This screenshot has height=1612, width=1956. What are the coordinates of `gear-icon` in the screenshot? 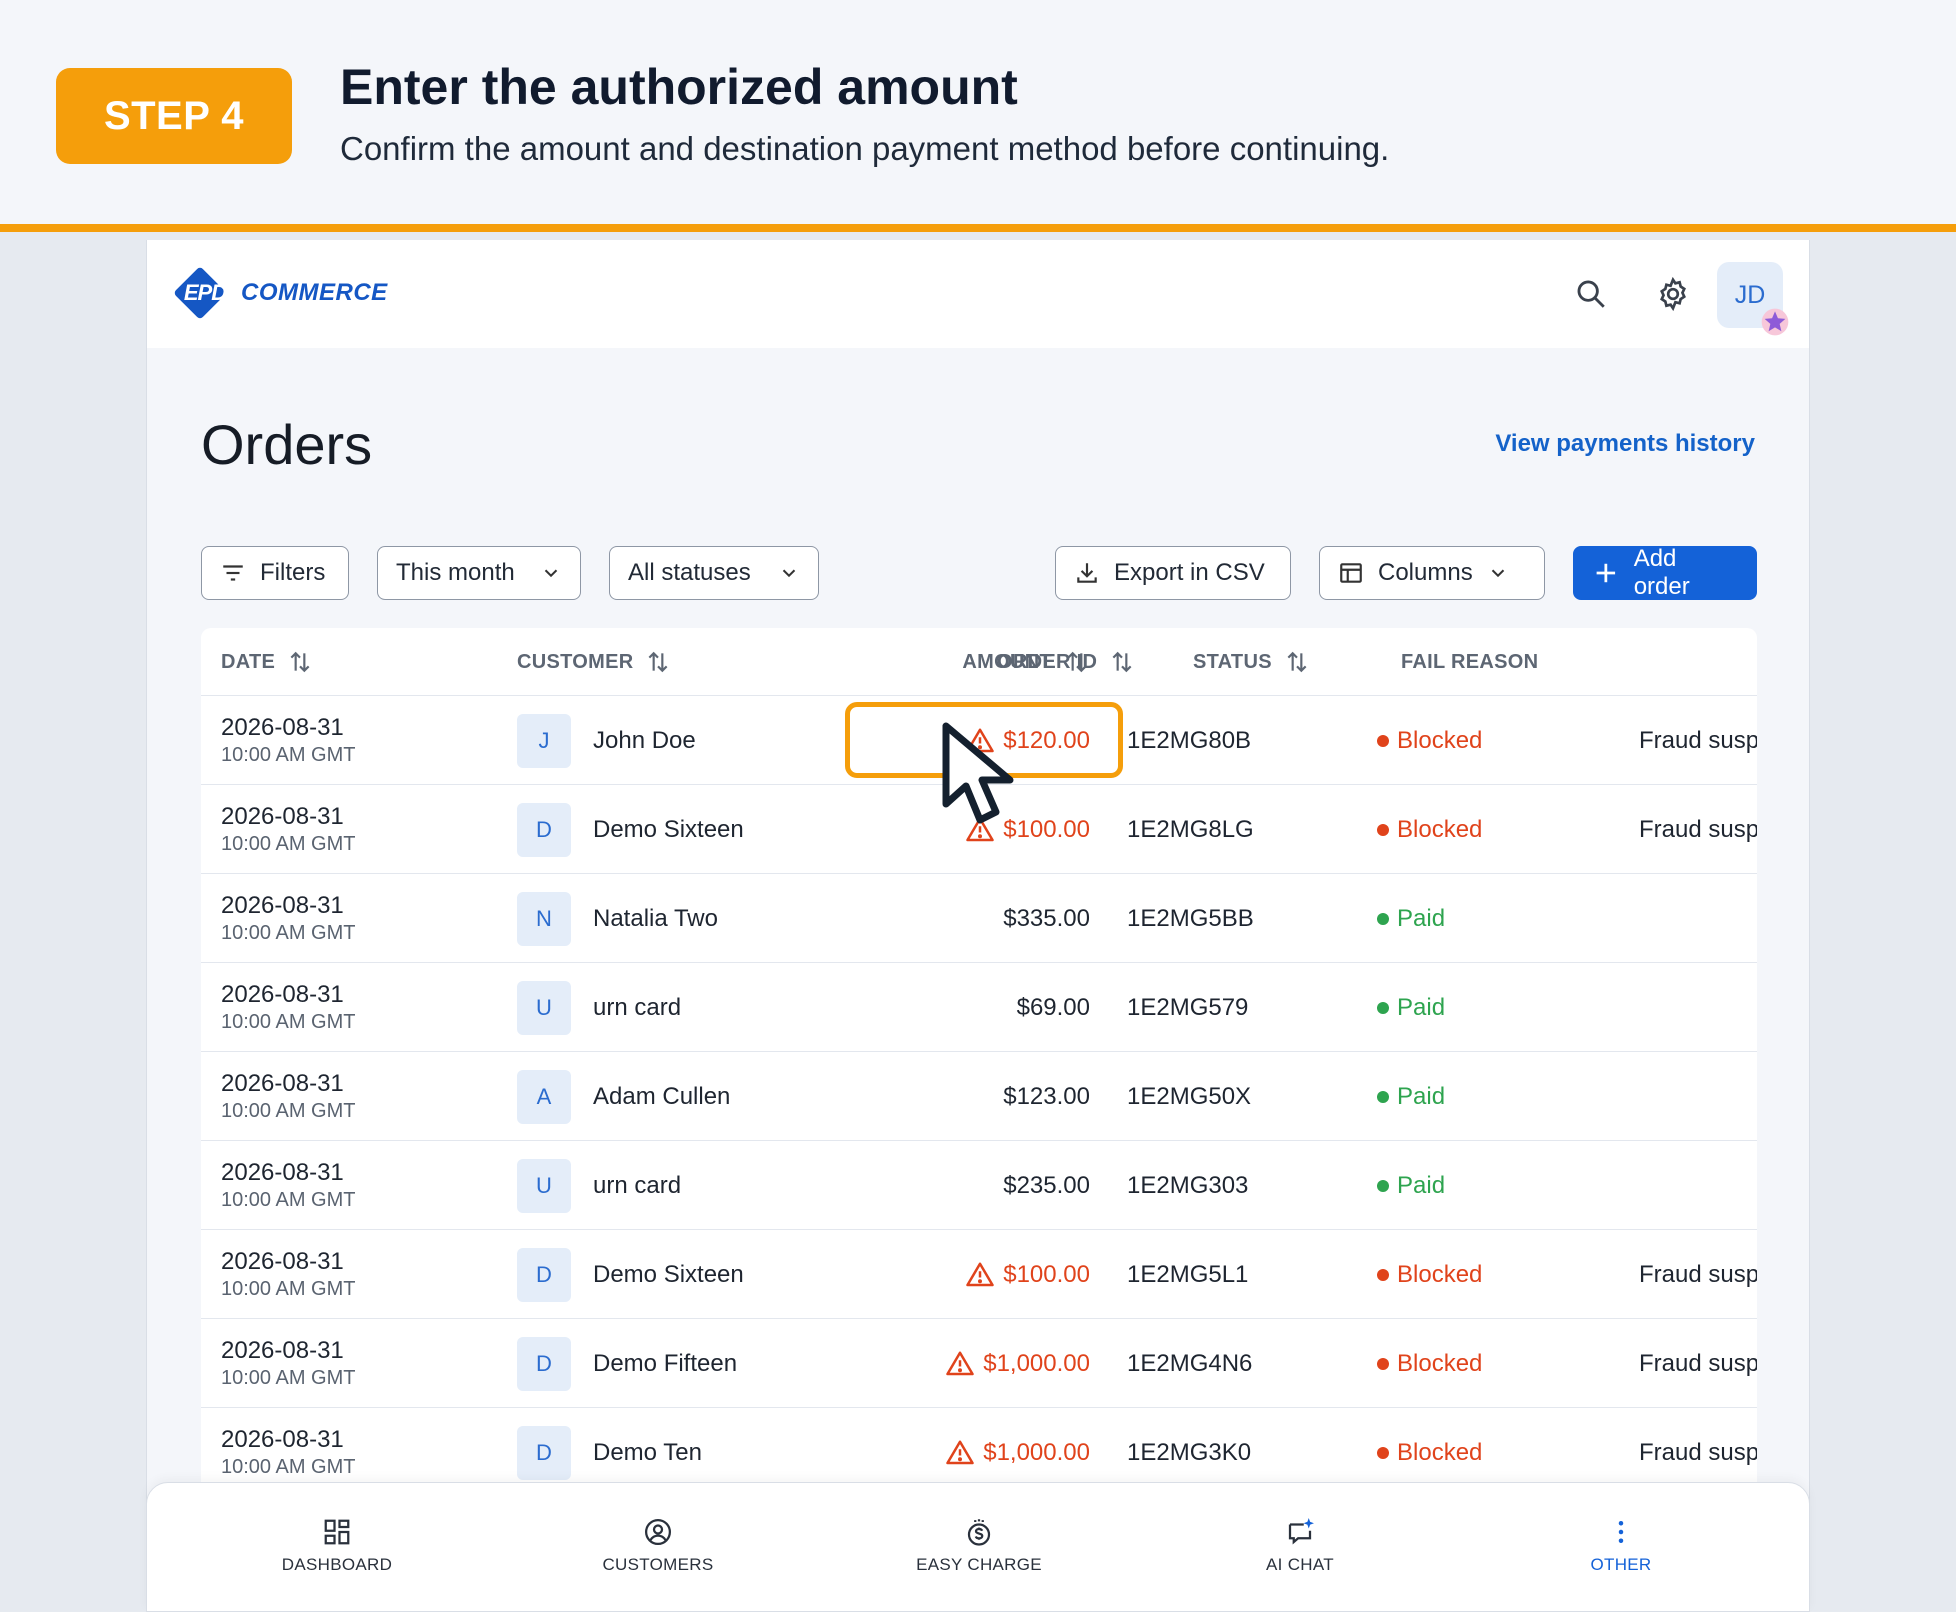 It's located at (1673, 294).